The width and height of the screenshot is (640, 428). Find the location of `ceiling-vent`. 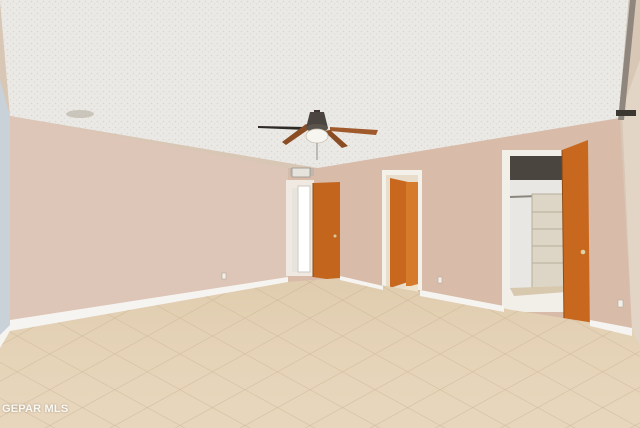

ceiling-vent is located at coordinates (301, 172).